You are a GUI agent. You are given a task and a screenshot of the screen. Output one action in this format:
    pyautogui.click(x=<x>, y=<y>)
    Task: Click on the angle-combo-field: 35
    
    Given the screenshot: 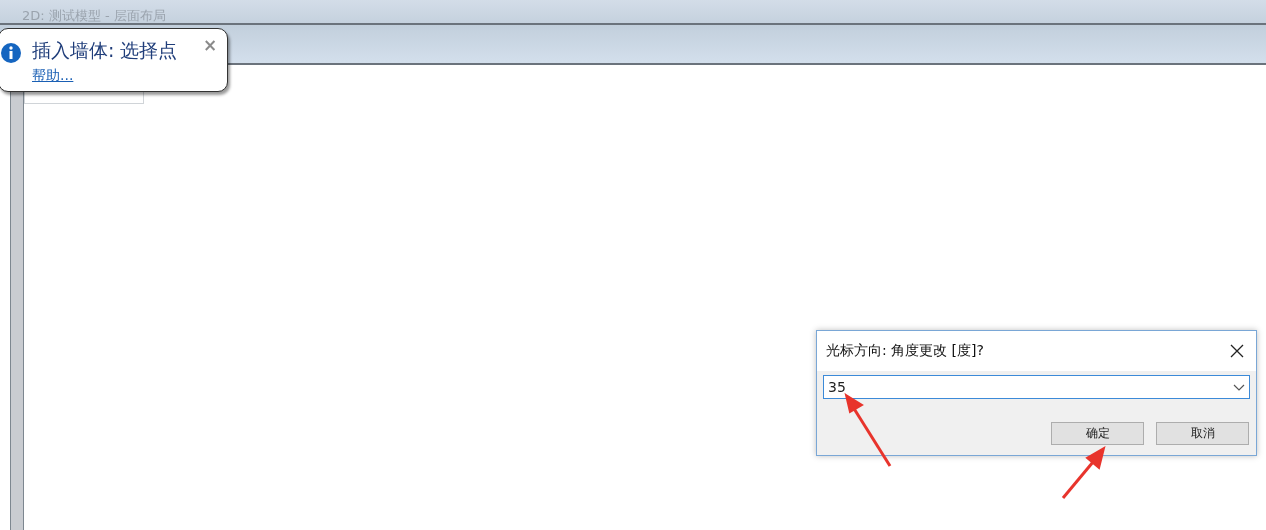 What is the action you would take?
    pyautogui.click(x=1036, y=387)
    